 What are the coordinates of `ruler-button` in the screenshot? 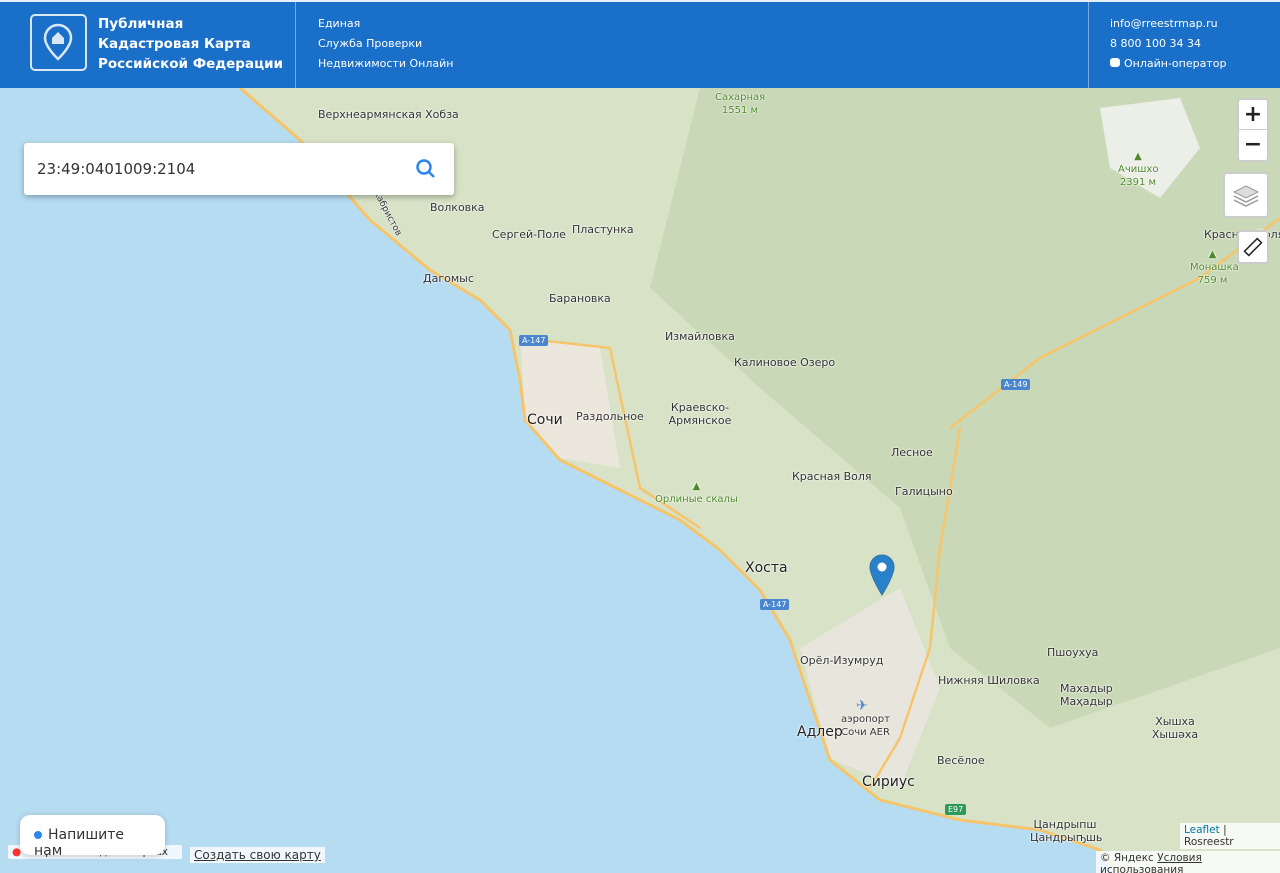 It's located at (1253, 247).